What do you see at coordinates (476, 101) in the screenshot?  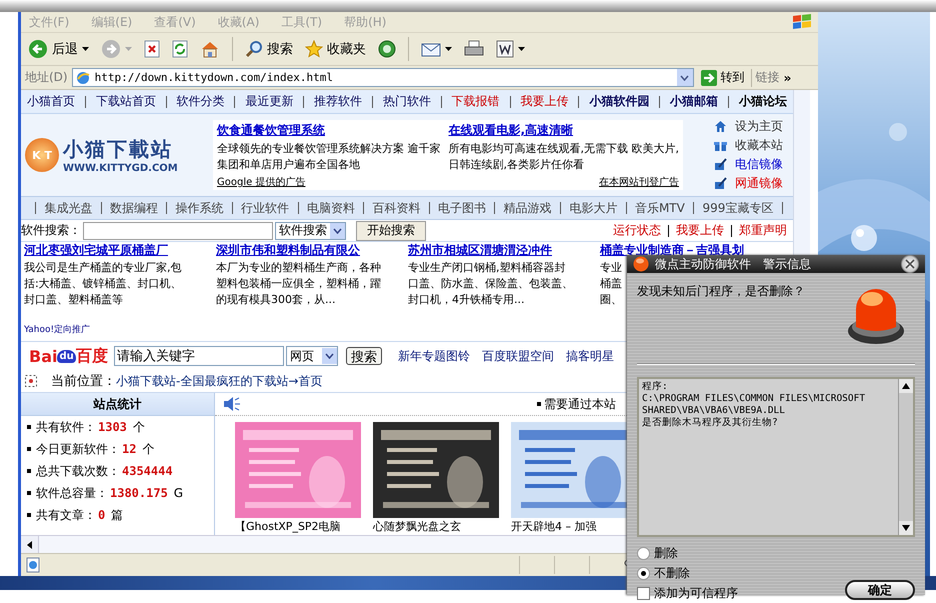 I see `nav-link: 下载报错` at bounding box center [476, 101].